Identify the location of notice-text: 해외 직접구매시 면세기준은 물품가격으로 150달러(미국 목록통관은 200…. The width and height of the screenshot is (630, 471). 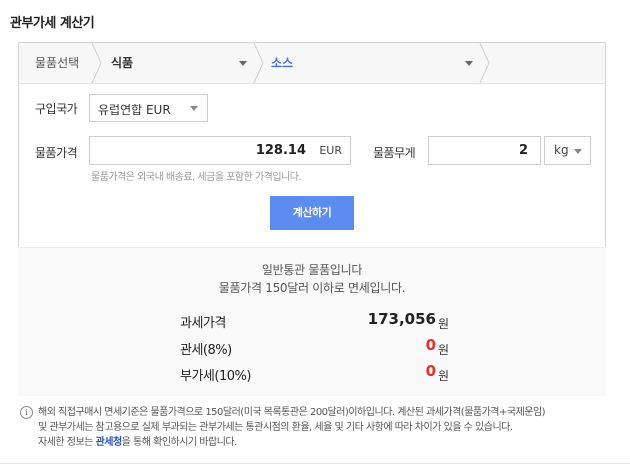
(328, 427).